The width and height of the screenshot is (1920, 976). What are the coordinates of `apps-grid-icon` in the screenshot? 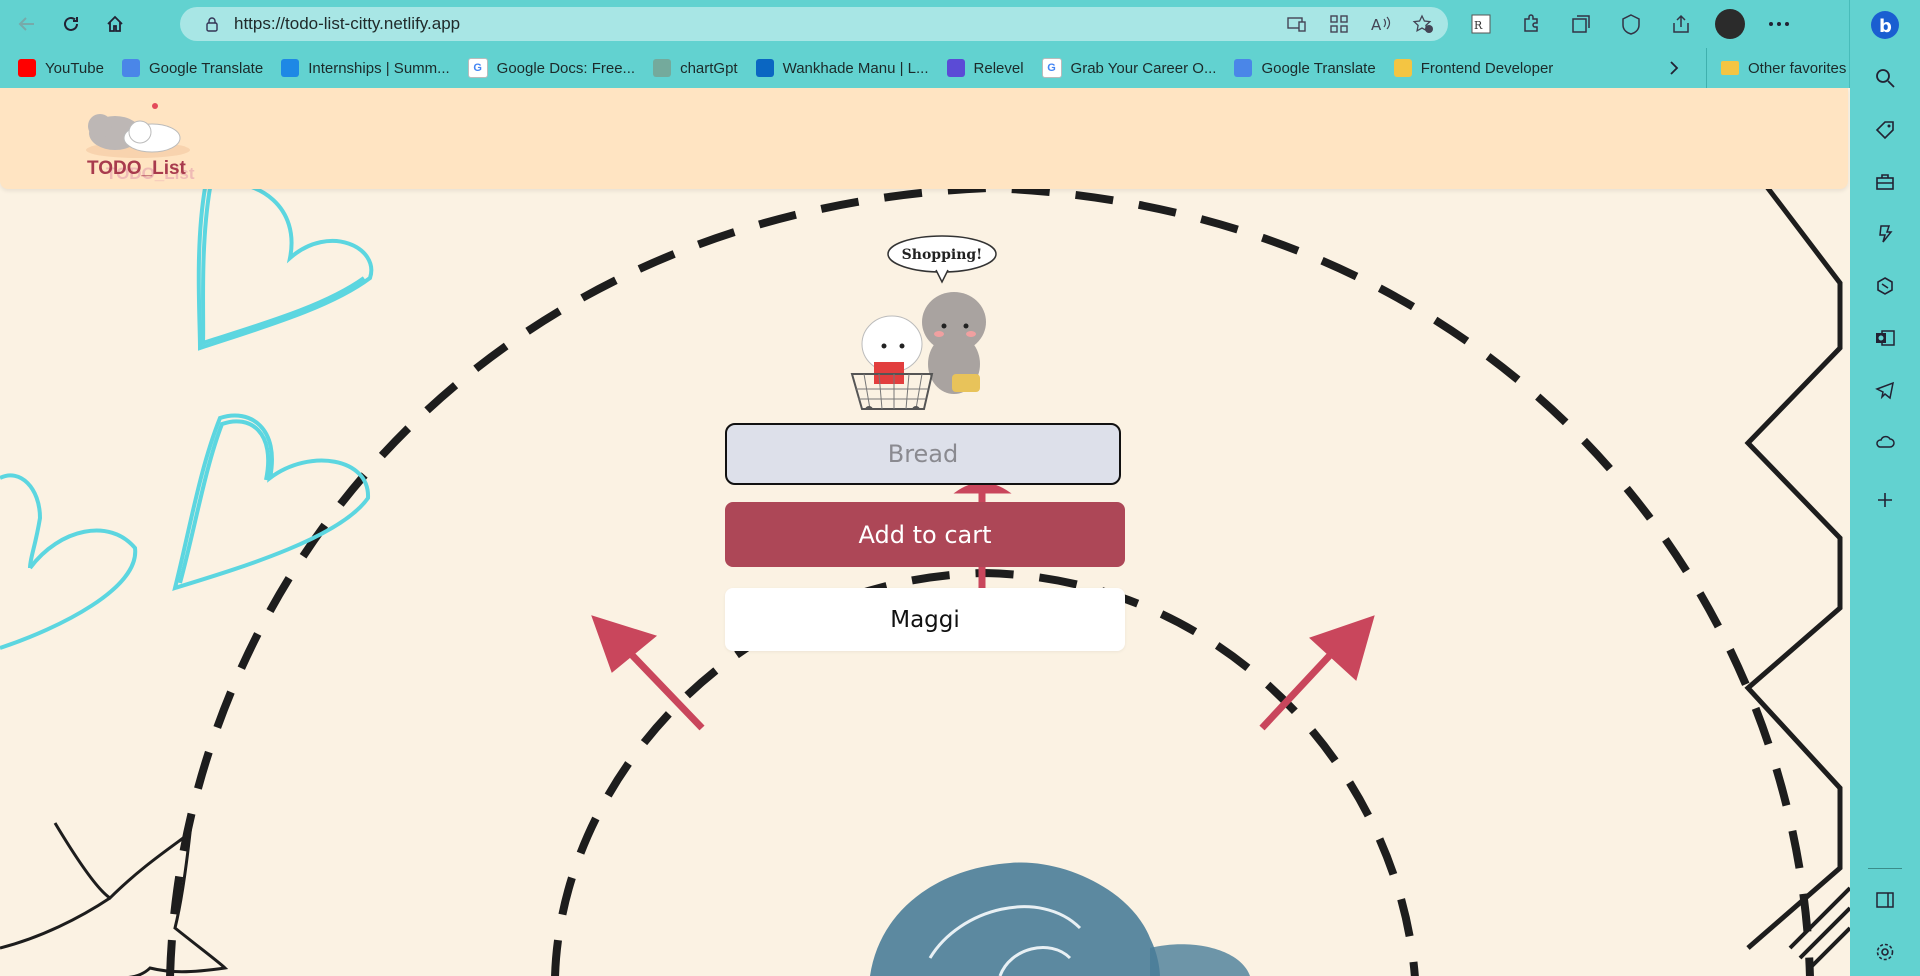 It's located at (1339, 24).